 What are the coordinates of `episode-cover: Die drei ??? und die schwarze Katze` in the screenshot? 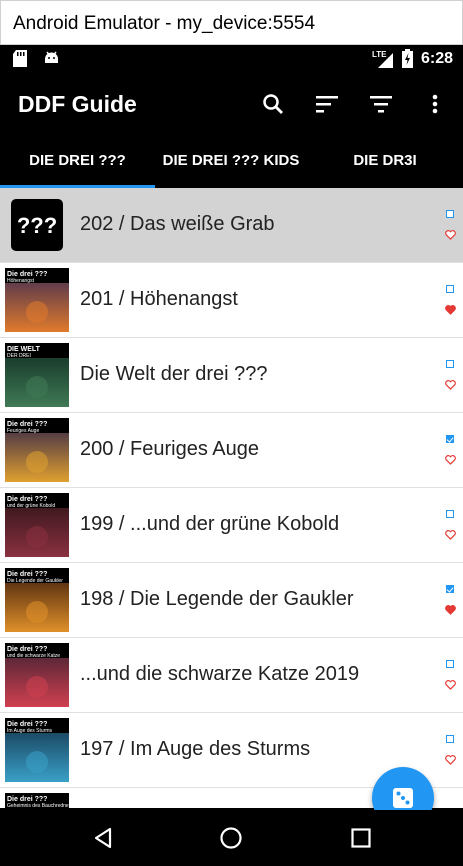 It's located at (37, 675).